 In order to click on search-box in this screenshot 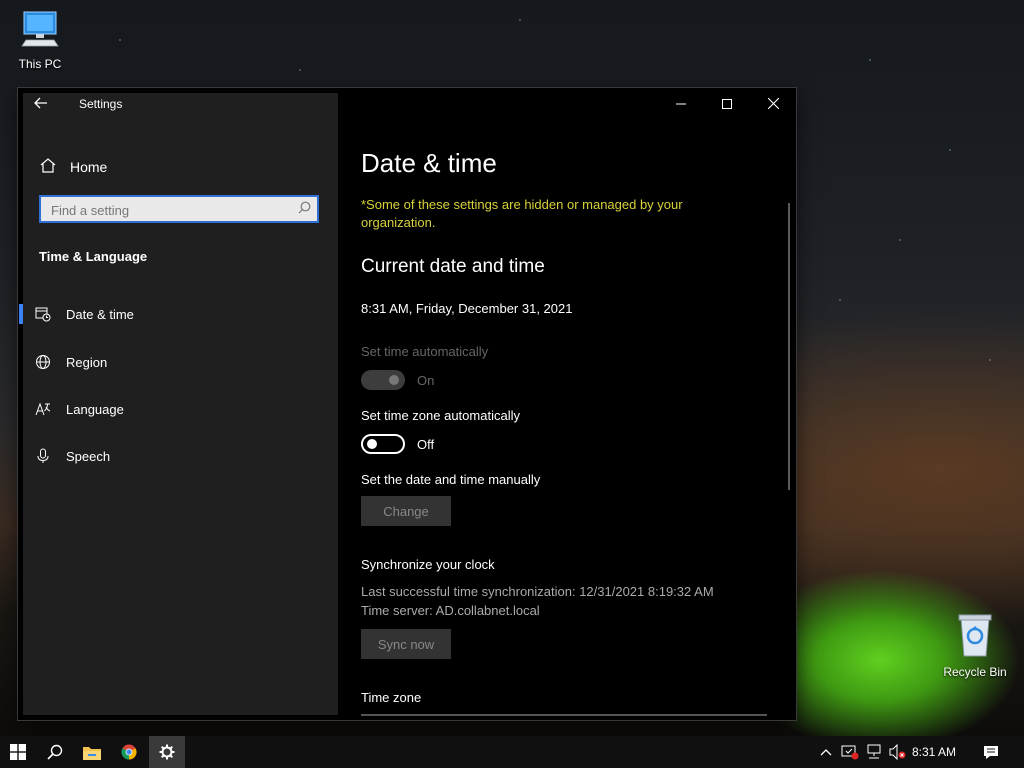, I will do `click(179, 209)`.